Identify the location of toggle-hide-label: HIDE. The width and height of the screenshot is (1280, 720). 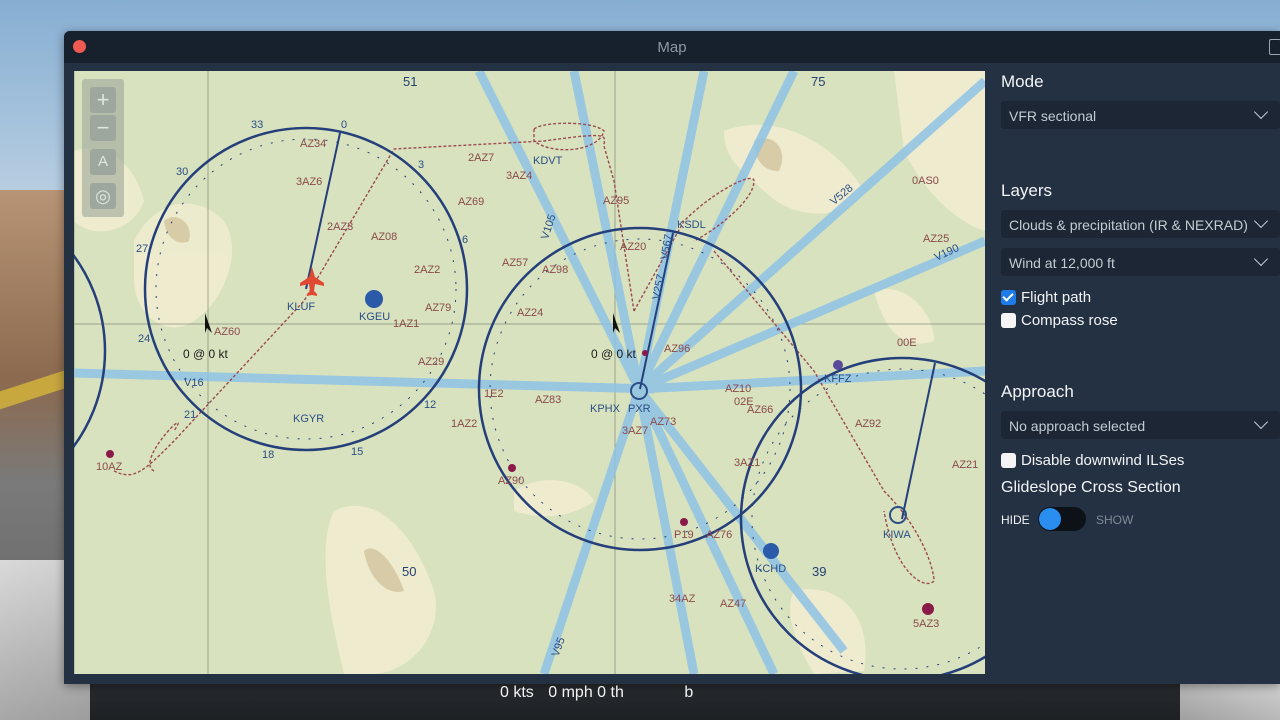
(1015, 520).